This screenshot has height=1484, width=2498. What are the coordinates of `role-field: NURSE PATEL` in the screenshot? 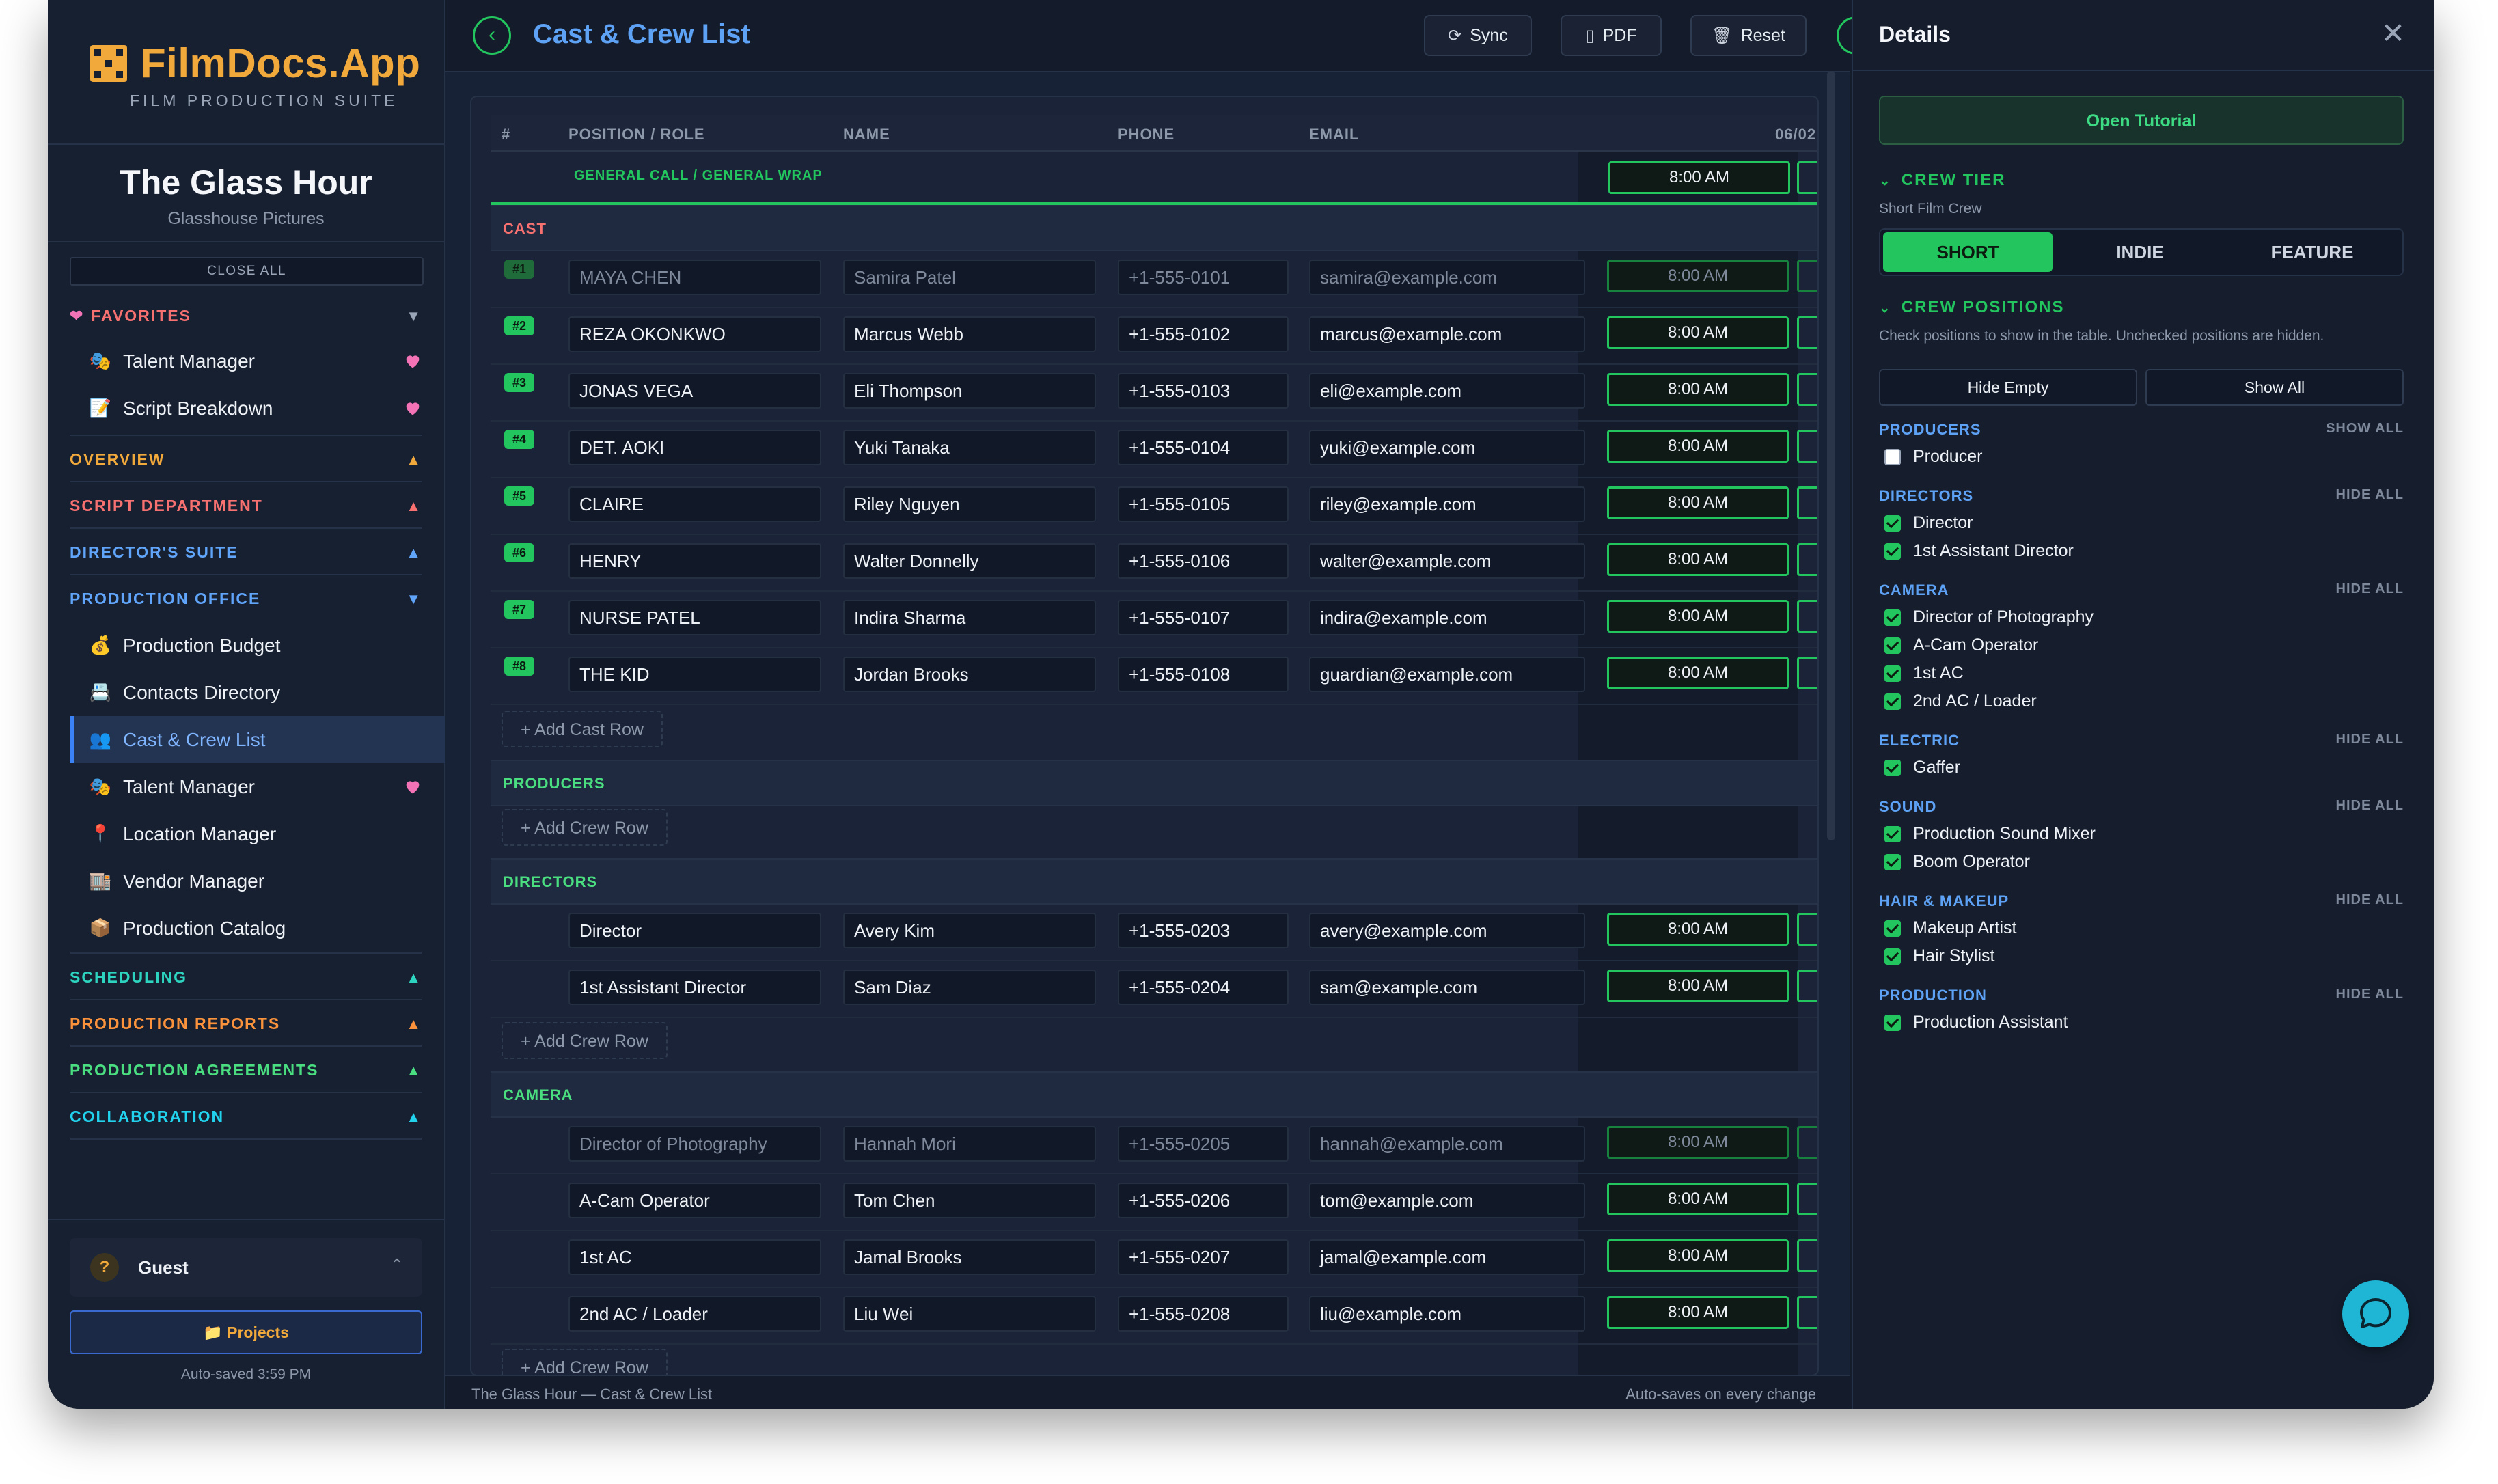 It's located at (694, 617).